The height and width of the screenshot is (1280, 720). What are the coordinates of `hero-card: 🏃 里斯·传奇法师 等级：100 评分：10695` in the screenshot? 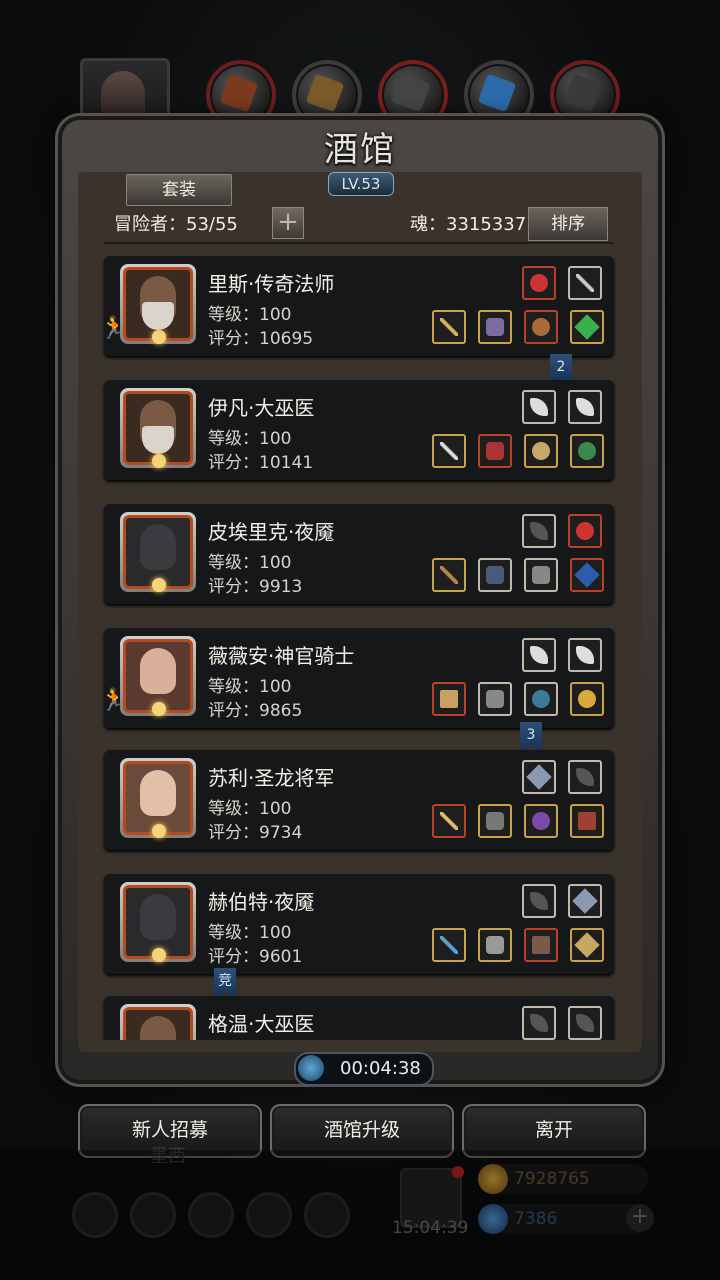 It's located at (357, 306).